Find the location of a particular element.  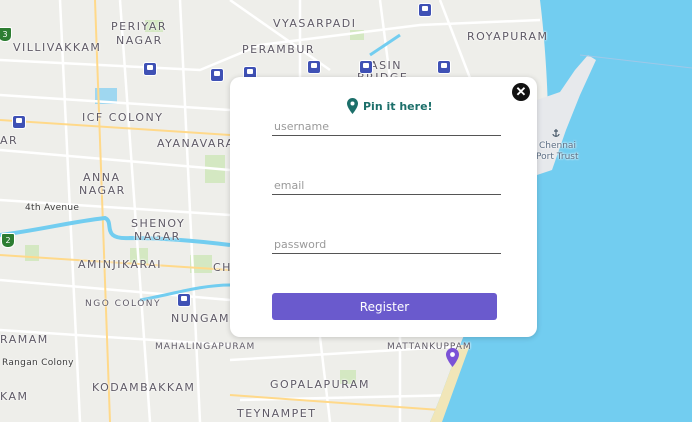

map-label-shenoy: SHENOY is located at coordinates (158, 223).